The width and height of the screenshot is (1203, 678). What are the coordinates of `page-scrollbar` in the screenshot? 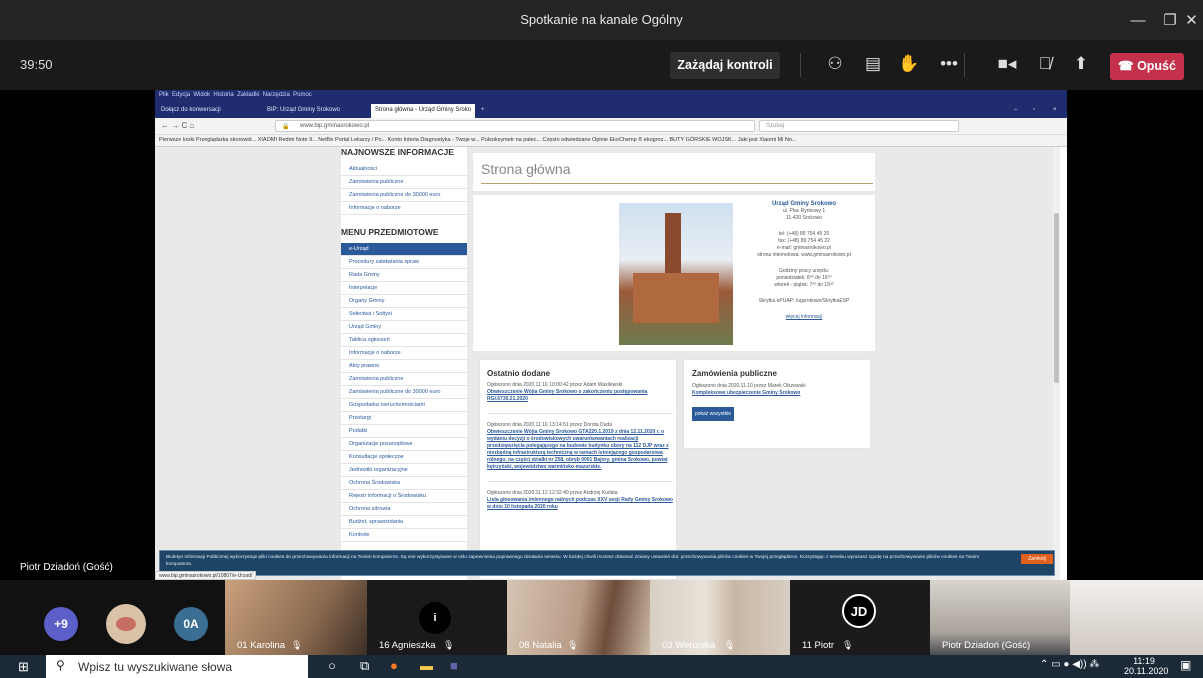 It's located at (1056, 363).